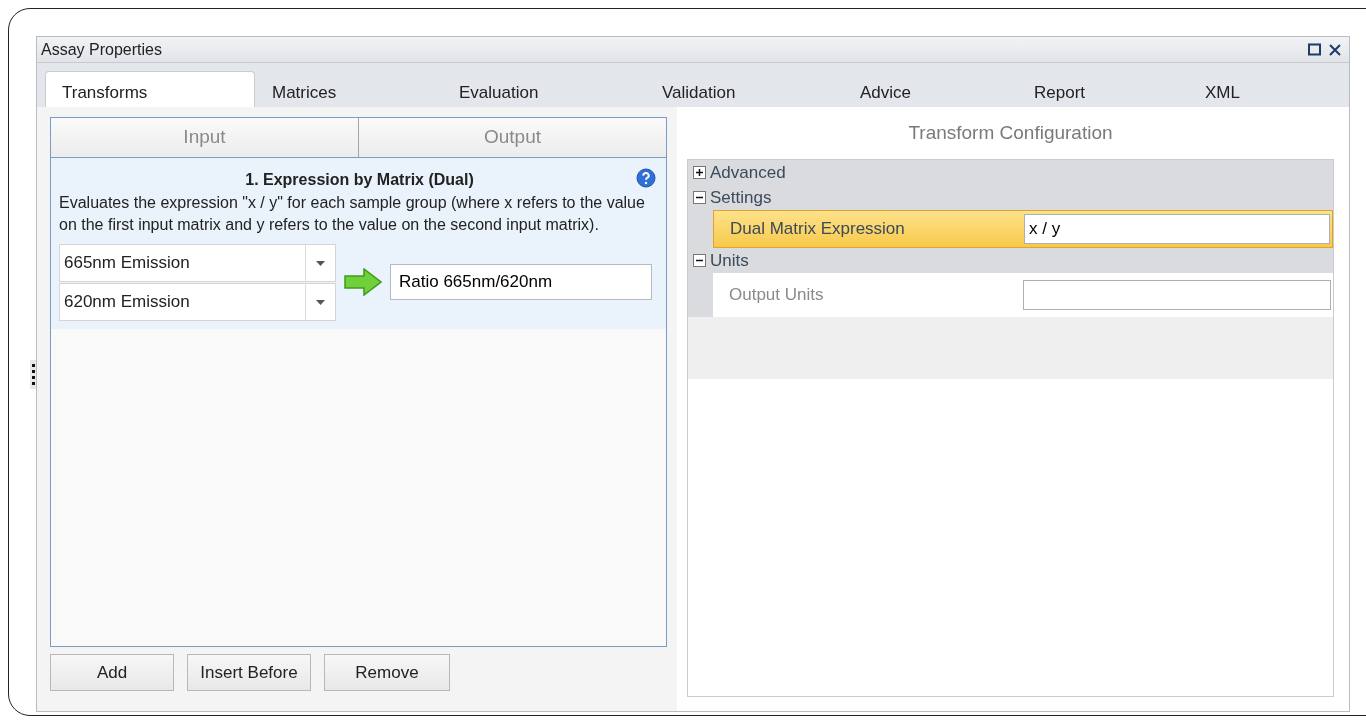  What do you see at coordinates (197, 263) in the screenshot?
I see `input-dropdown: 665nm Emission` at bounding box center [197, 263].